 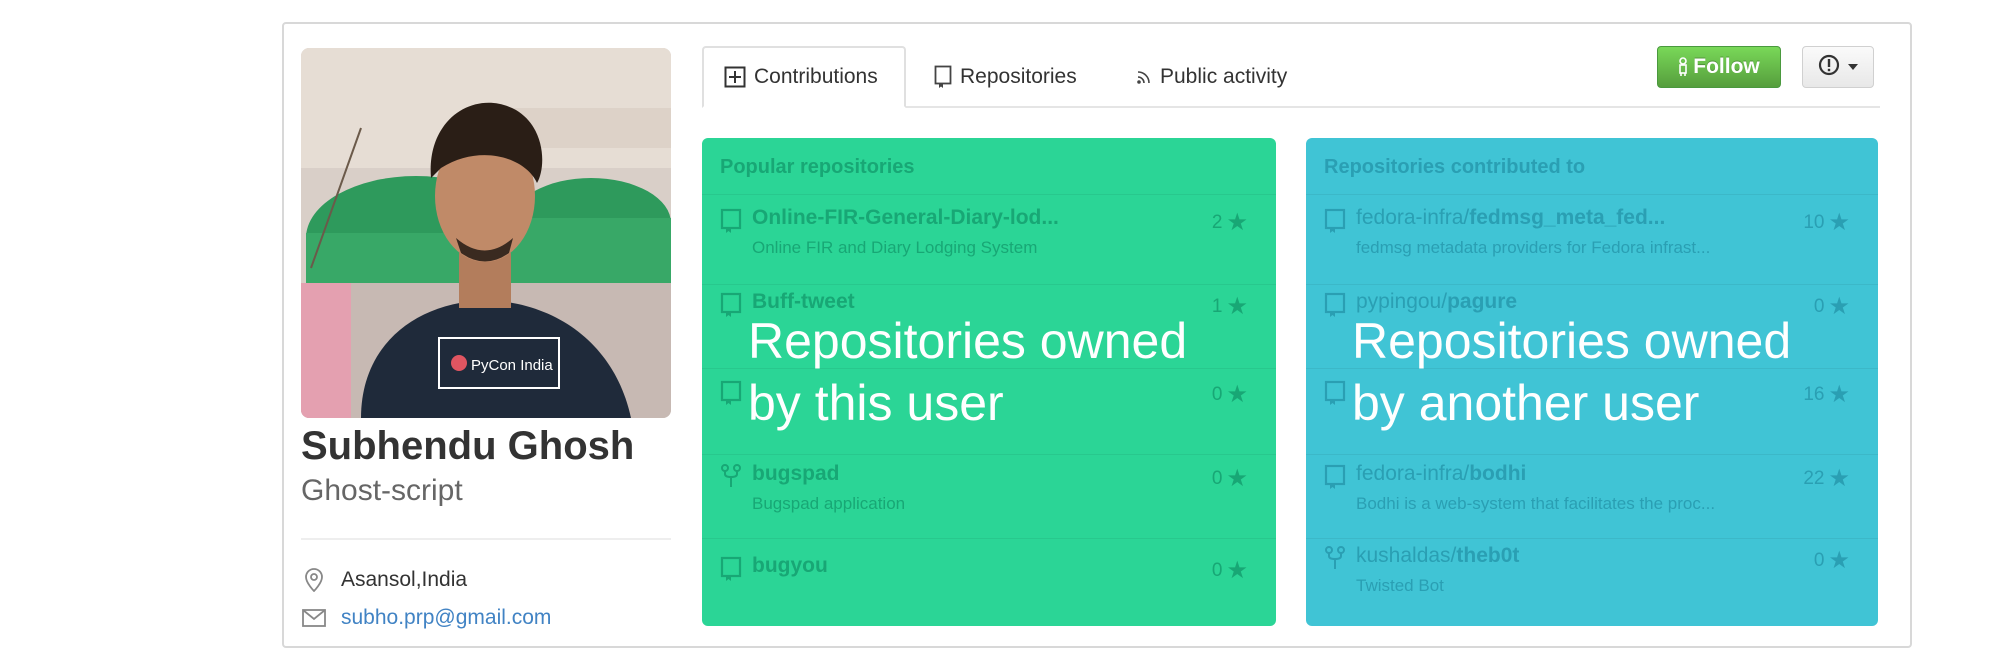 I want to click on contributed-repositories-header: Repositories contributed to, so click(x=1455, y=167).